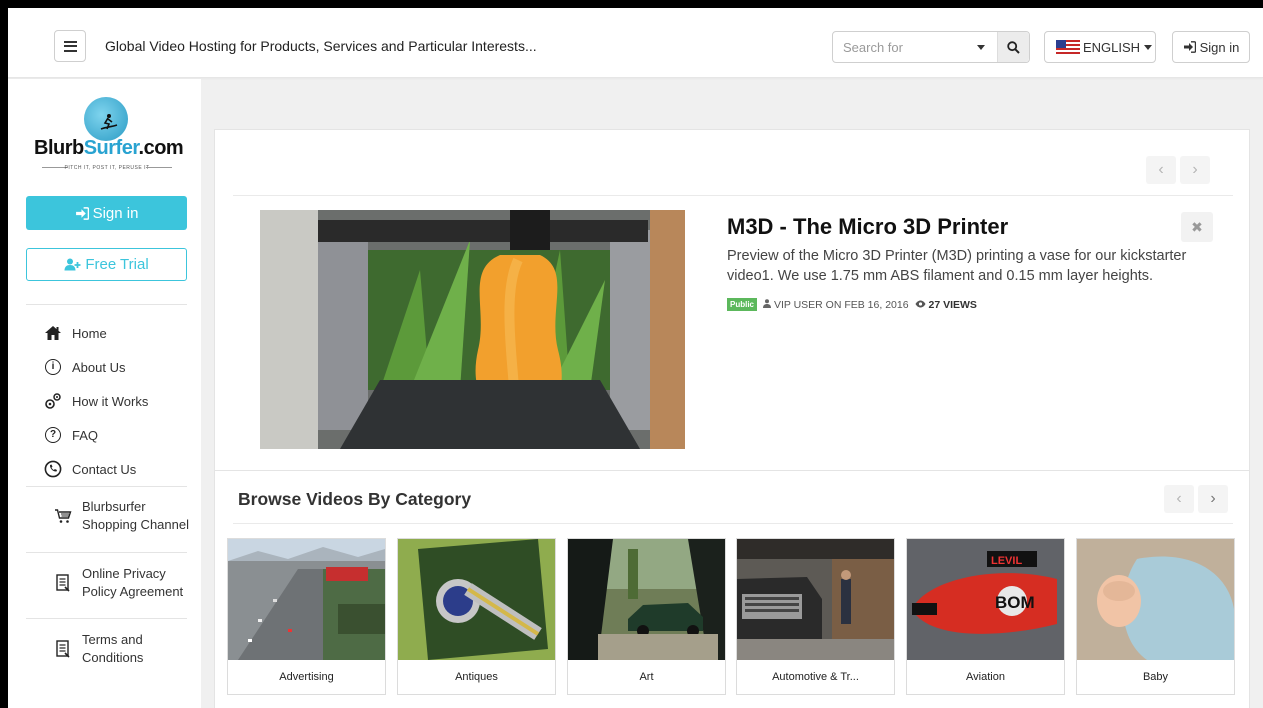 The image size is (1263, 708). Describe the element at coordinates (952, 304) in the screenshot. I see `view-count-label: 27 VIEWS` at that location.